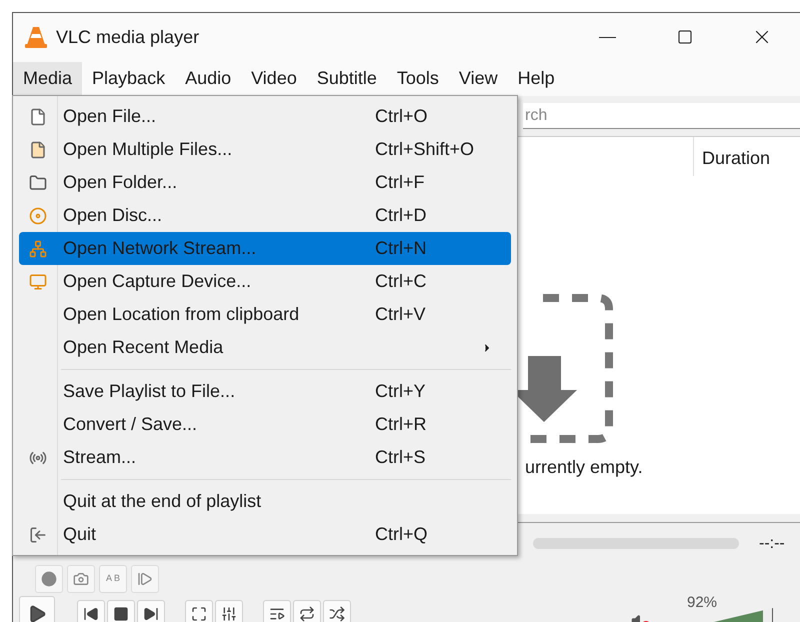  I want to click on shortcut-label: Ctrl+N, so click(401, 248).